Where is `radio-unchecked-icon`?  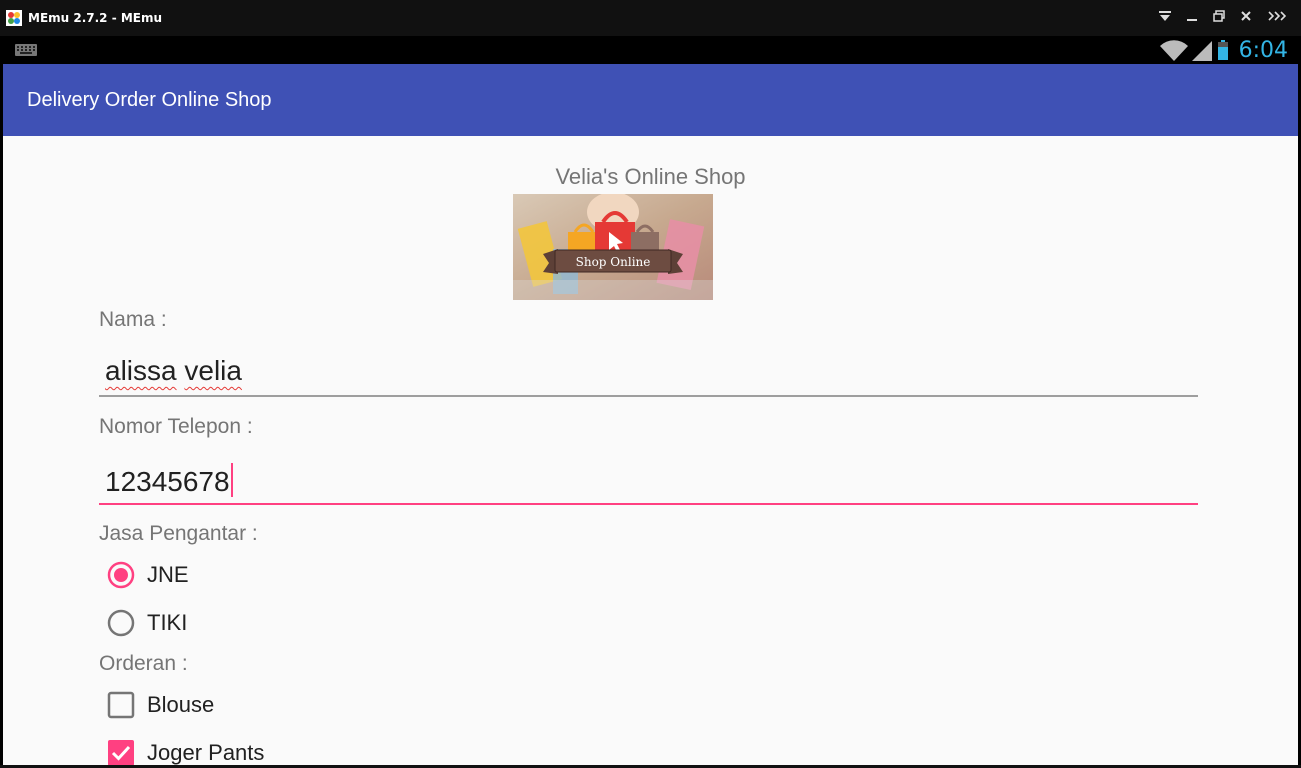 radio-unchecked-icon is located at coordinates (121, 623).